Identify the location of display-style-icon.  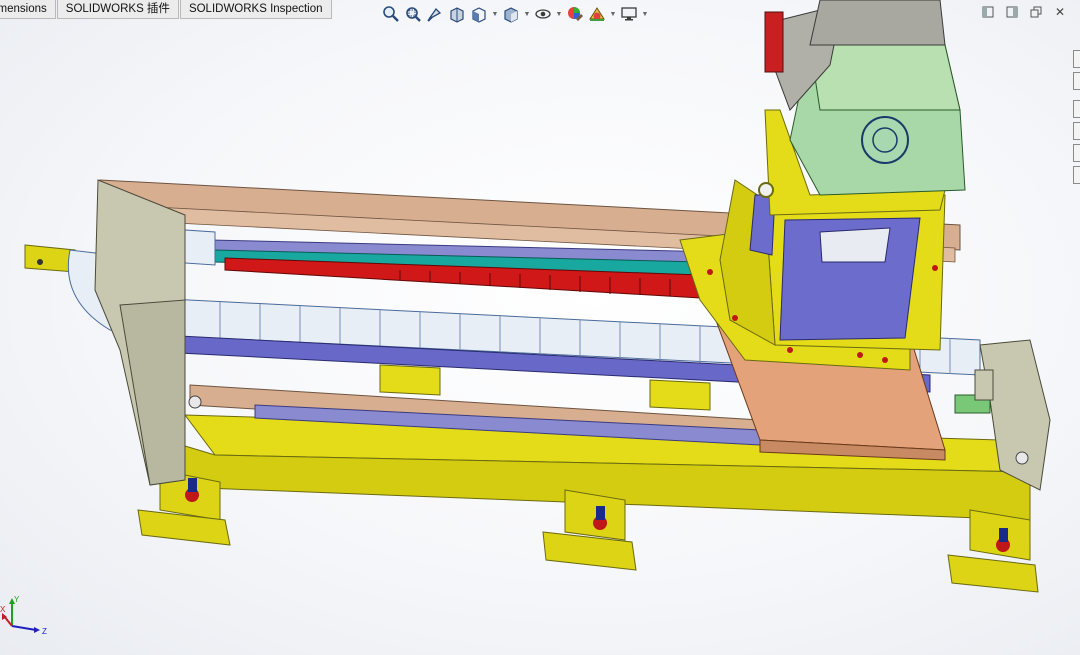
(511, 14).